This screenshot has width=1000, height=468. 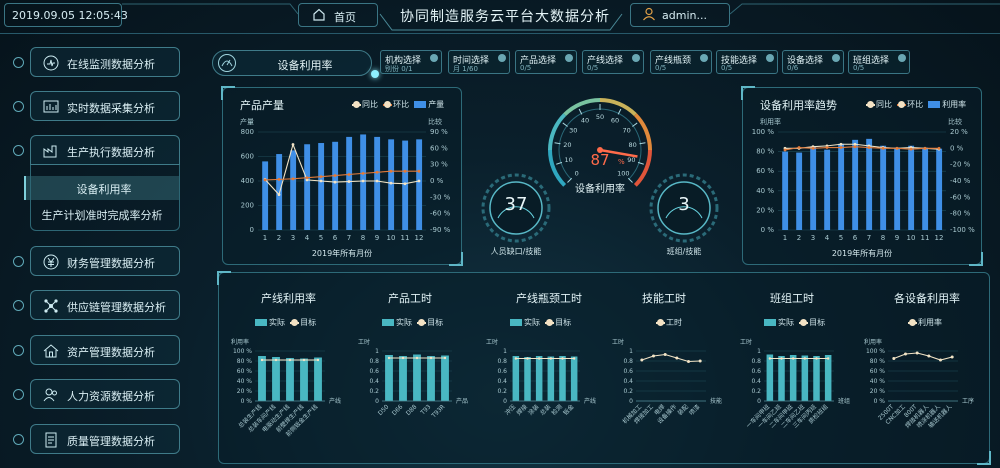 What do you see at coordinates (817, 322) in the screenshot?
I see `legend-label: 目标` at bounding box center [817, 322].